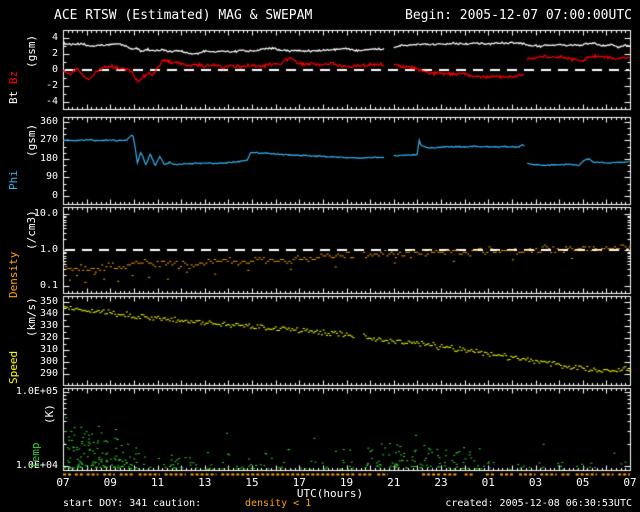  I want to click on y-tick-label-phi: 90, so click(51, 177).